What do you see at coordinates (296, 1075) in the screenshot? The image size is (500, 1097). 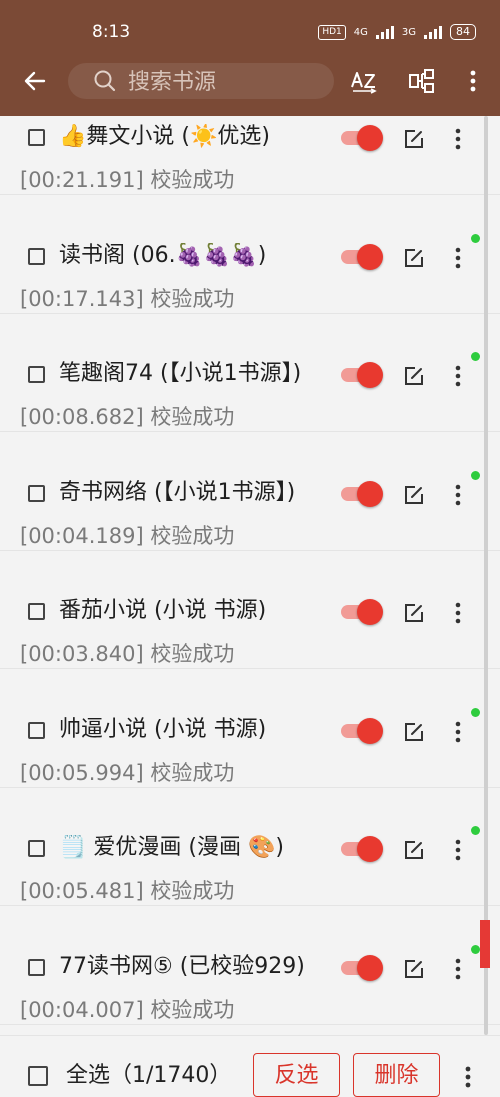 I see `invert-selection-button: 反选` at bounding box center [296, 1075].